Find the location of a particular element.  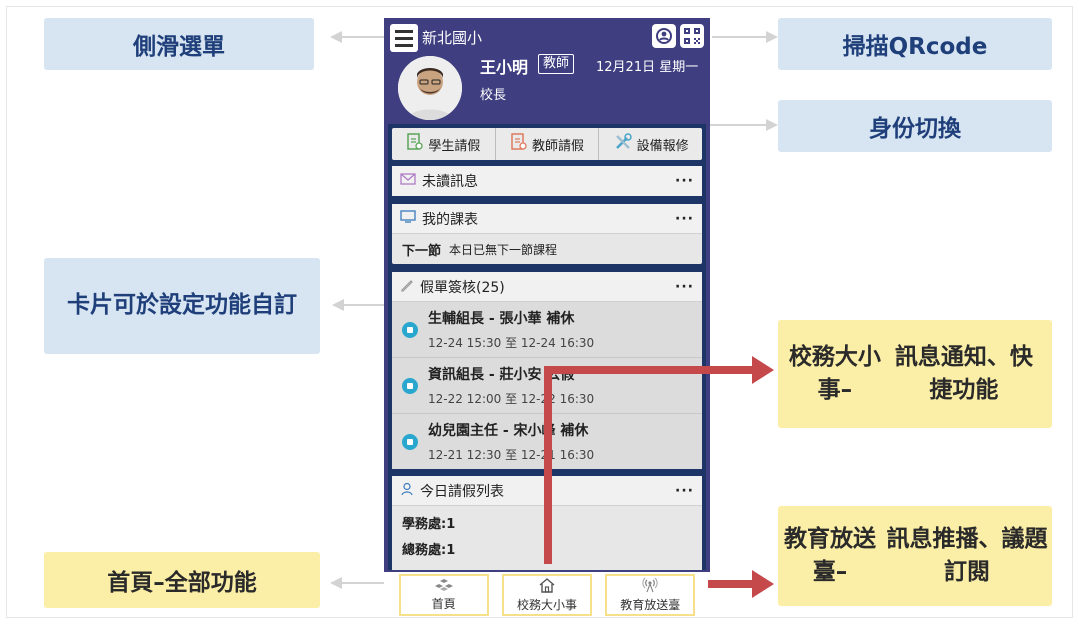

date-text: 12月21日 星期一 is located at coordinates (647, 67).